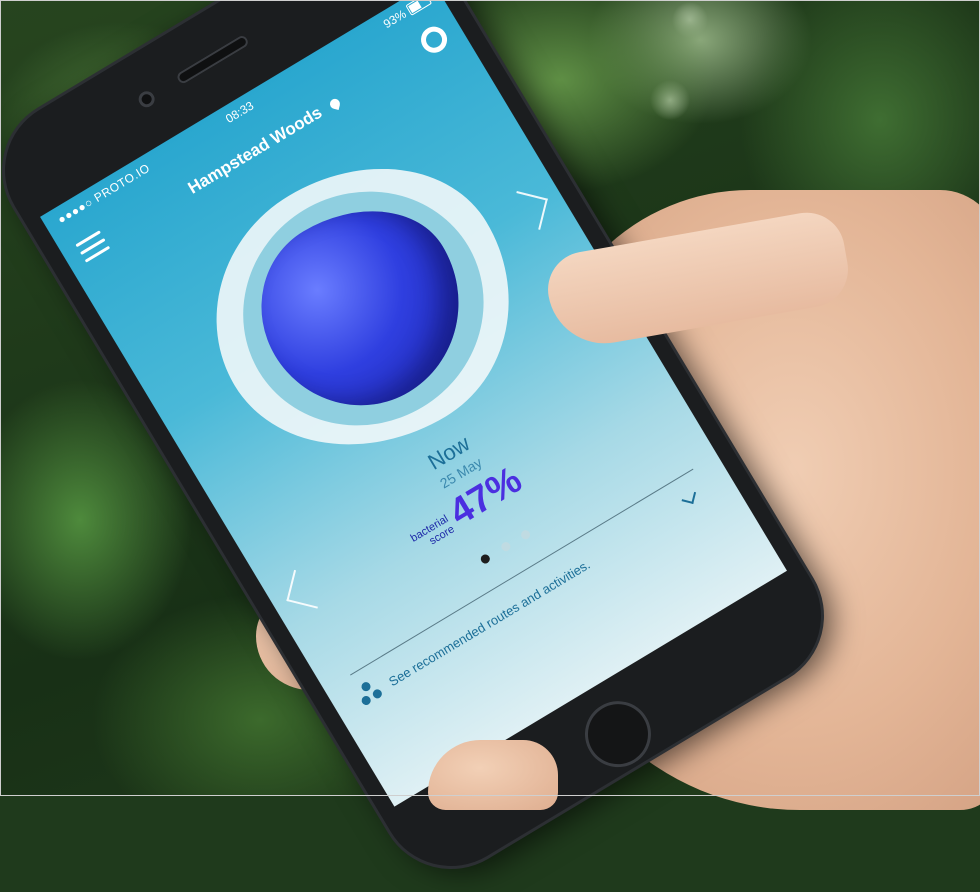 The image size is (980, 892). I want to click on battery-icon, so click(419, 8).